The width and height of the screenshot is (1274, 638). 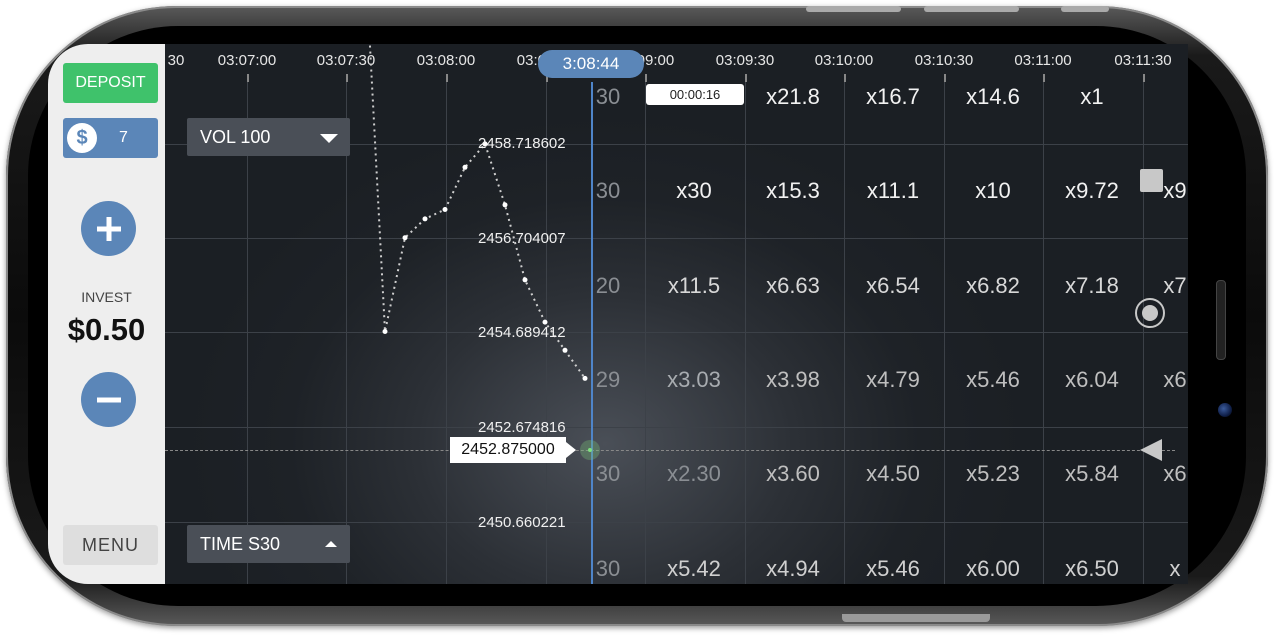 I want to click on minus-icon, so click(x=108, y=399).